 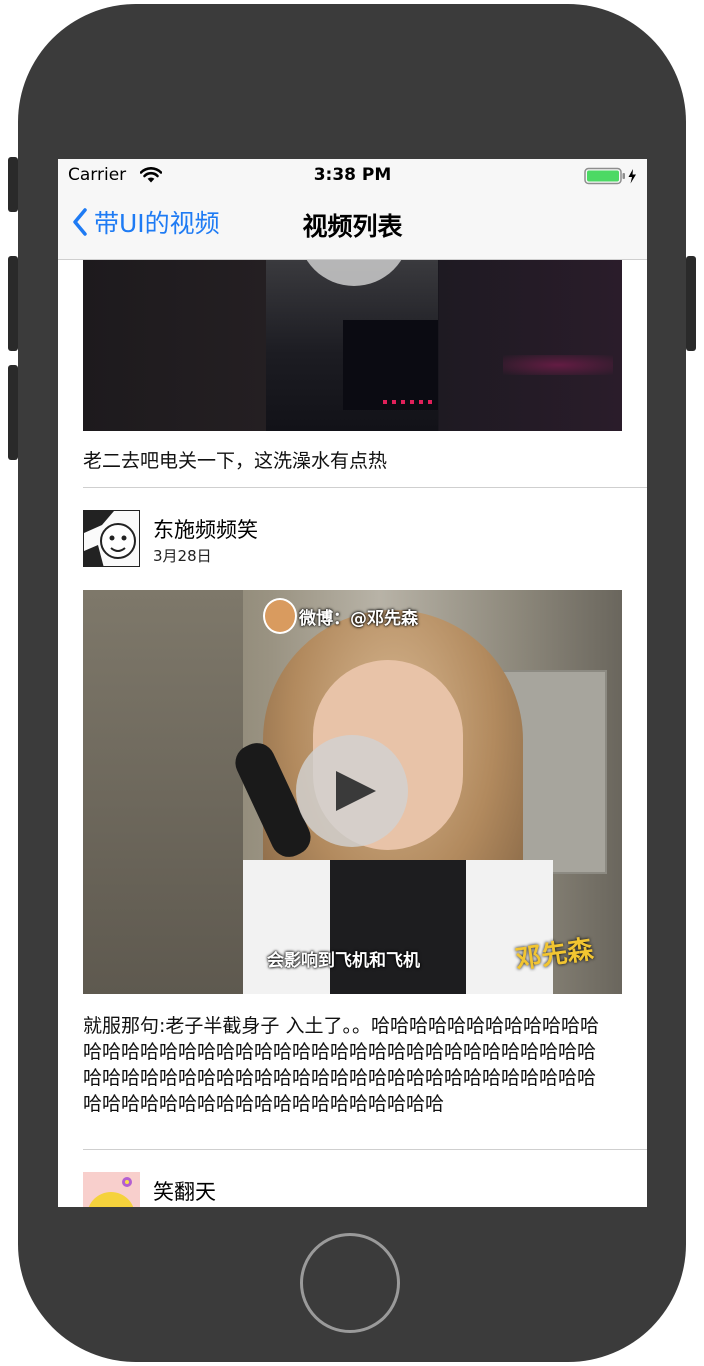 I want to click on status-bar: Carrier 3:38 PM, so click(x=352, y=175).